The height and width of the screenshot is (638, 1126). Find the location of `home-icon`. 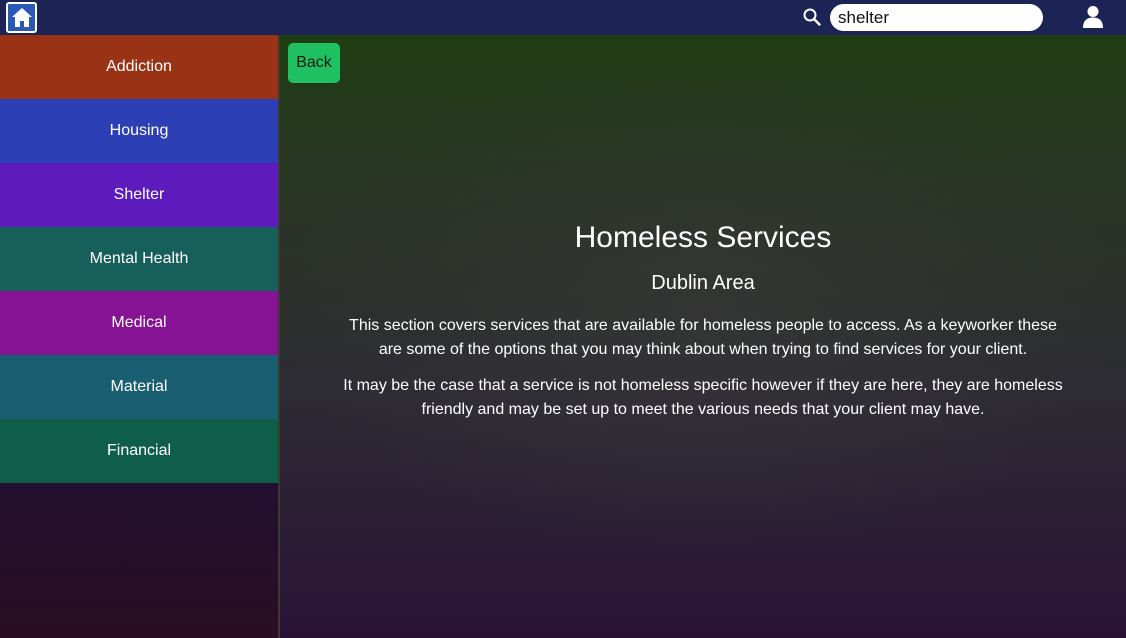

home-icon is located at coordinates (21, 17).